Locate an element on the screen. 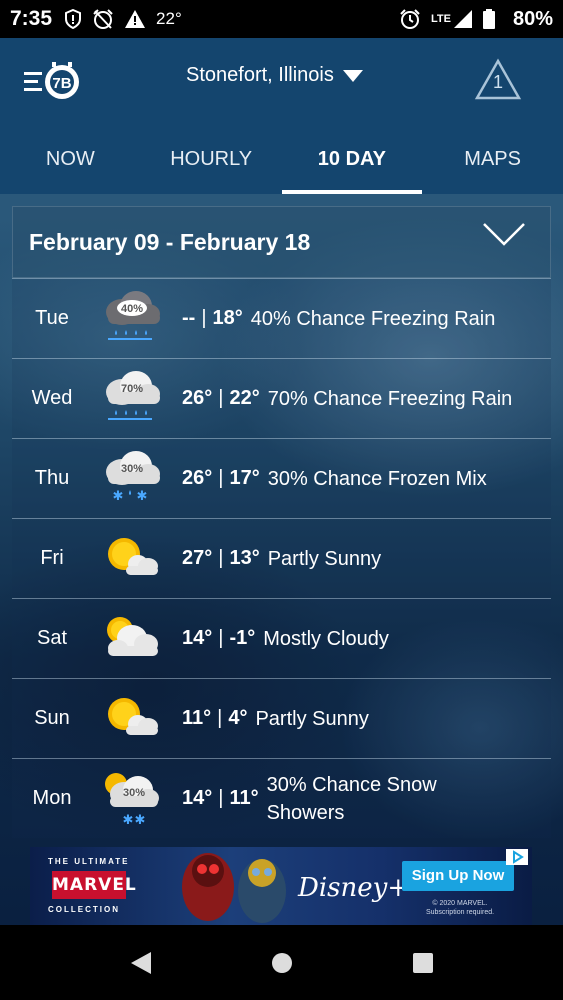 The height and width of the screenshot is (1000, 563). network-type: LTE is located at coordinates (441, 19).